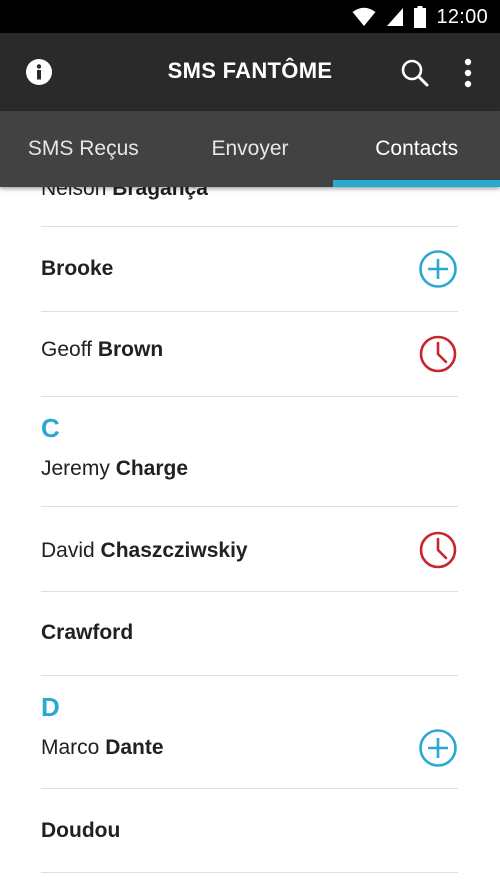 Image resolution: width=500 pixels, height=889 pixels. Describe the element at coordinates (39, 72) in the screenshot. I see `info-icon` at that location.